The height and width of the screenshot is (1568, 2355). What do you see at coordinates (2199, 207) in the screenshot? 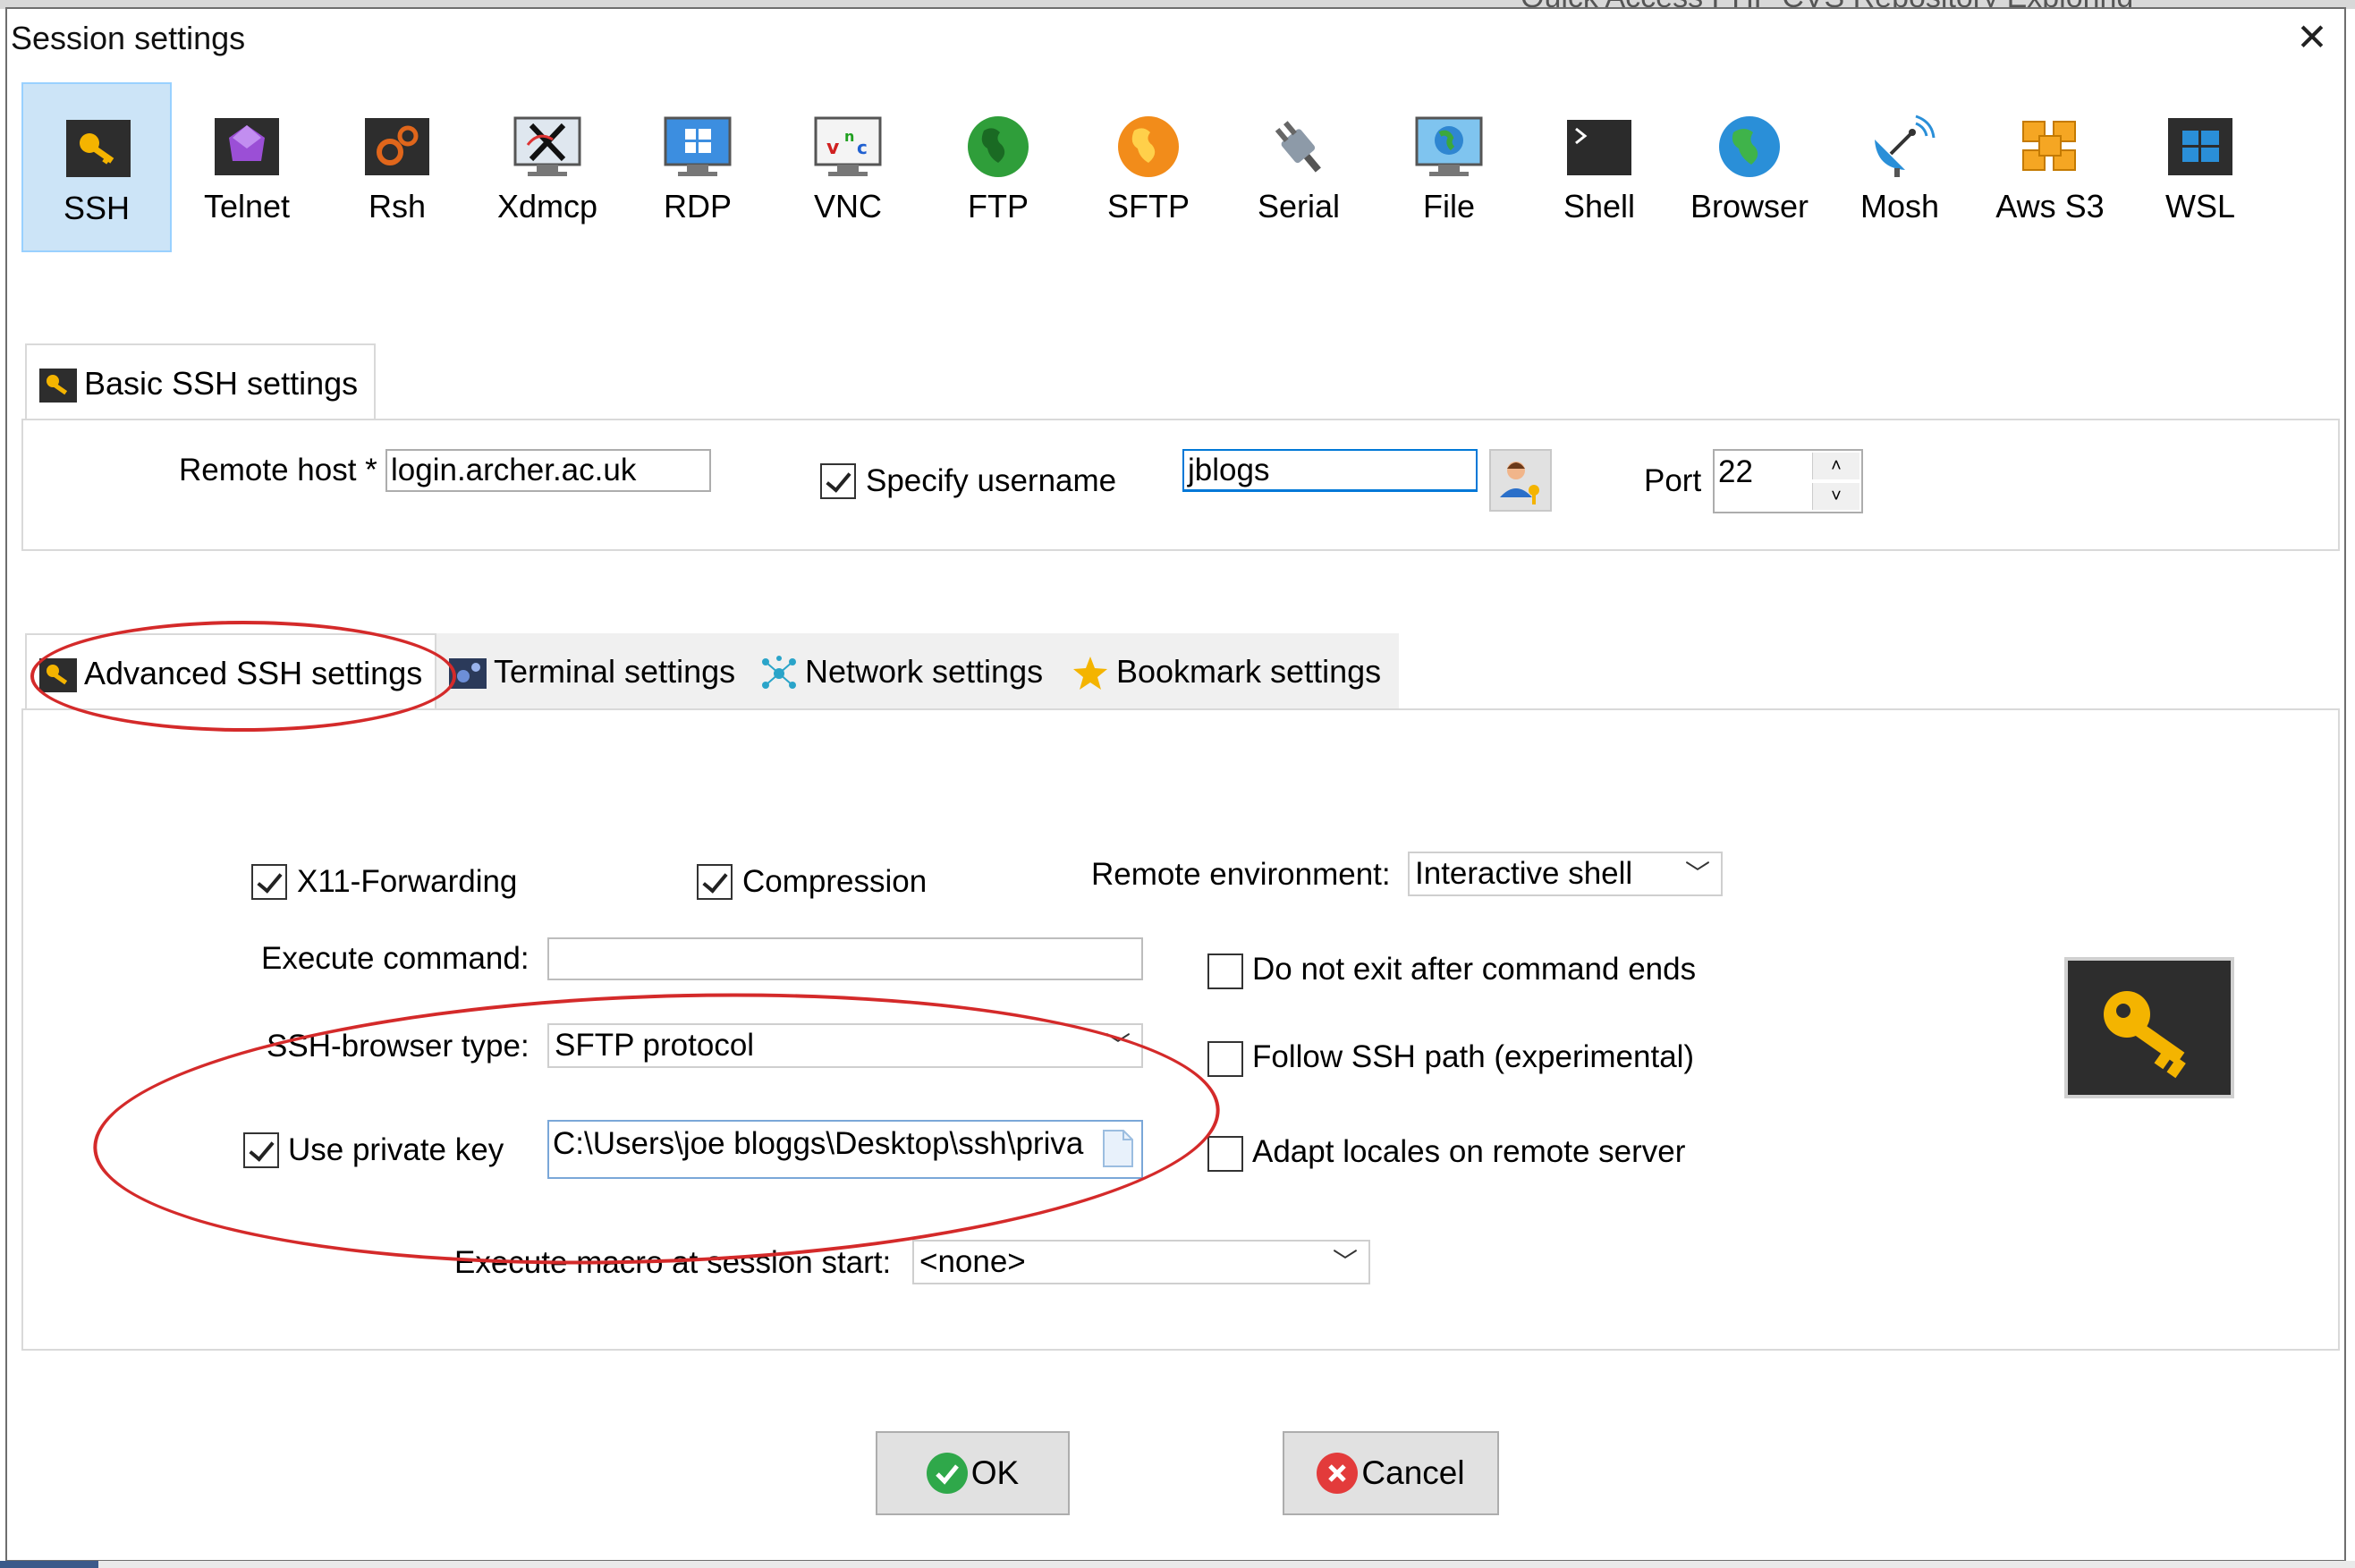
I see `session-type-label: WSL` at bounding box center [2199, 207].